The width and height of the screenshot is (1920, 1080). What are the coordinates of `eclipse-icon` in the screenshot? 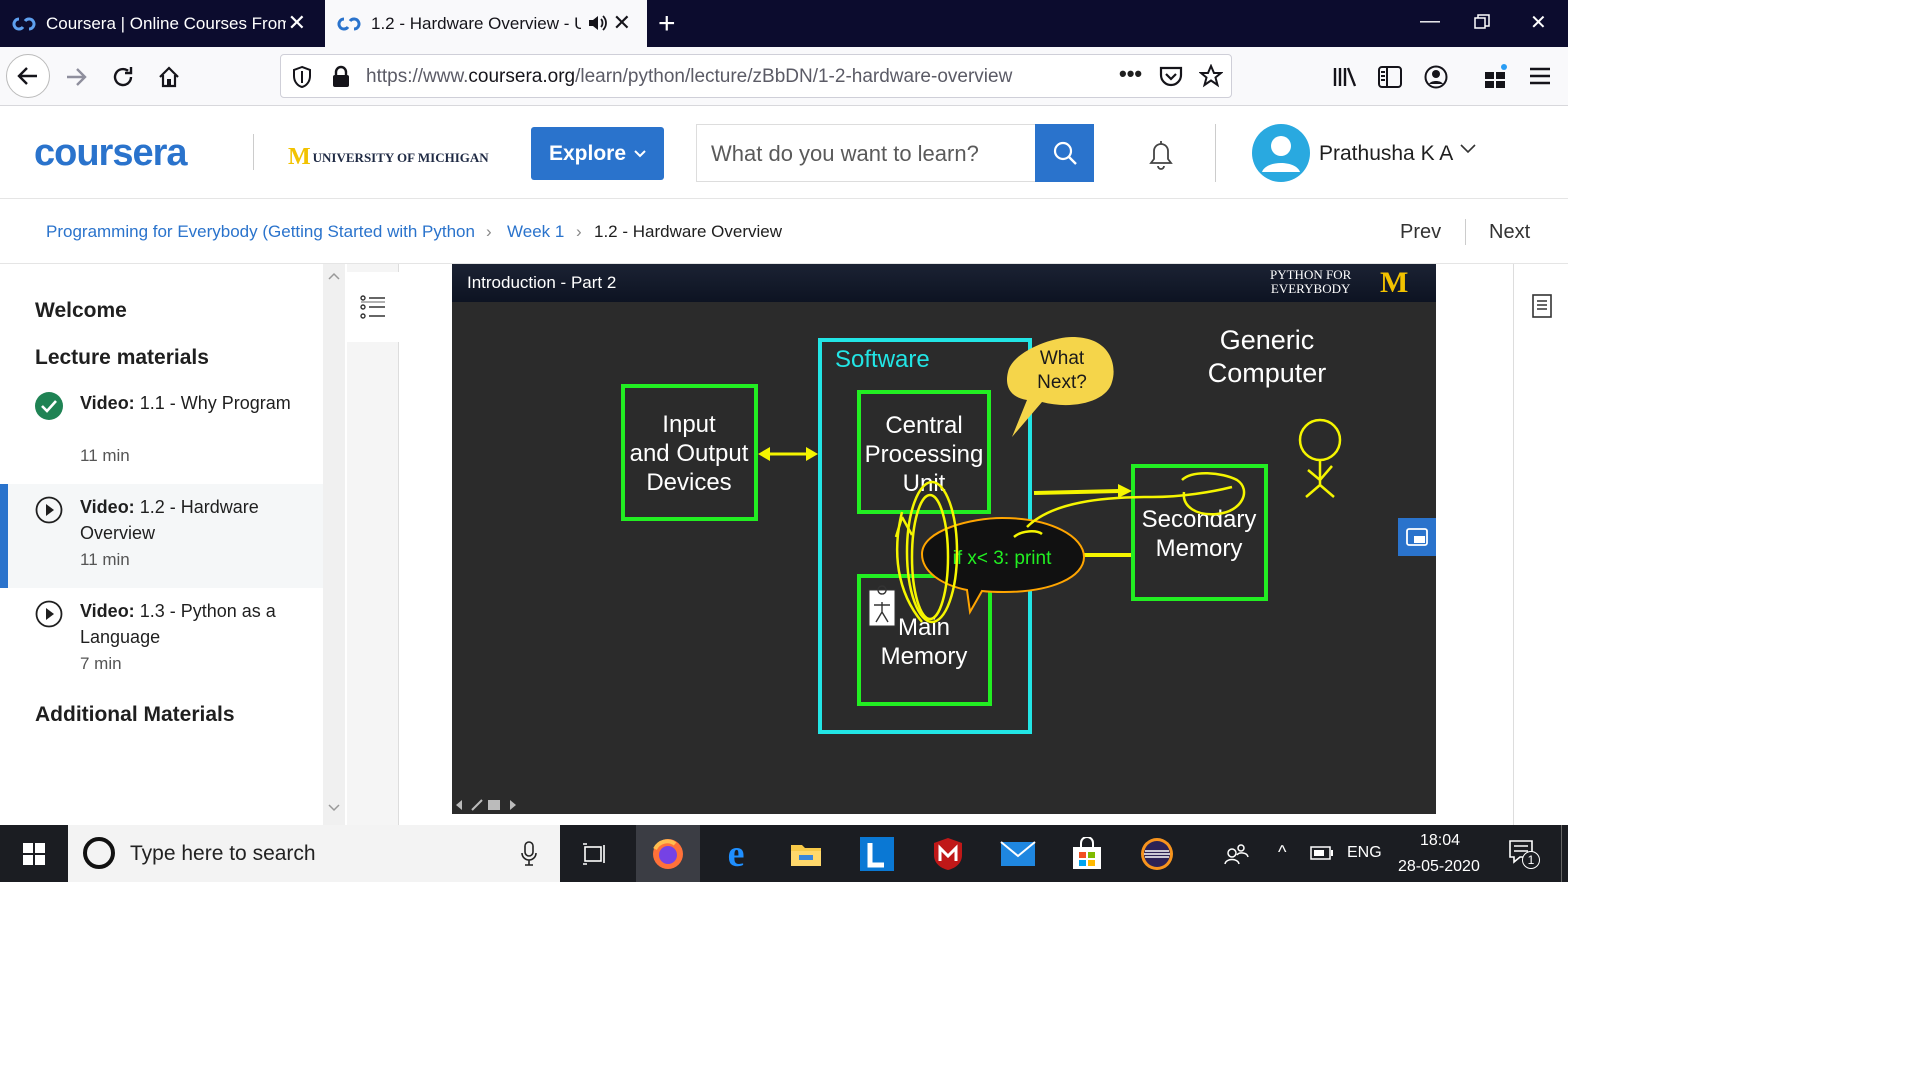 It's located at (1157, 854).